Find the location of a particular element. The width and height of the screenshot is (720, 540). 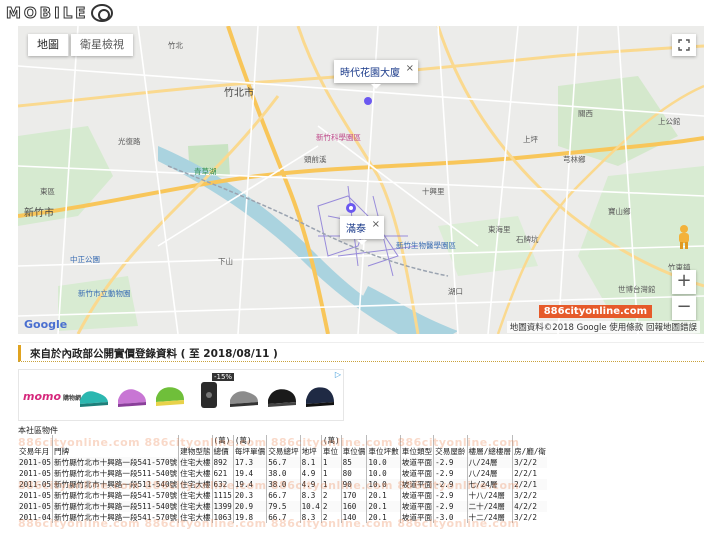

table-cell: 140 is located at coordinates (353, 517).